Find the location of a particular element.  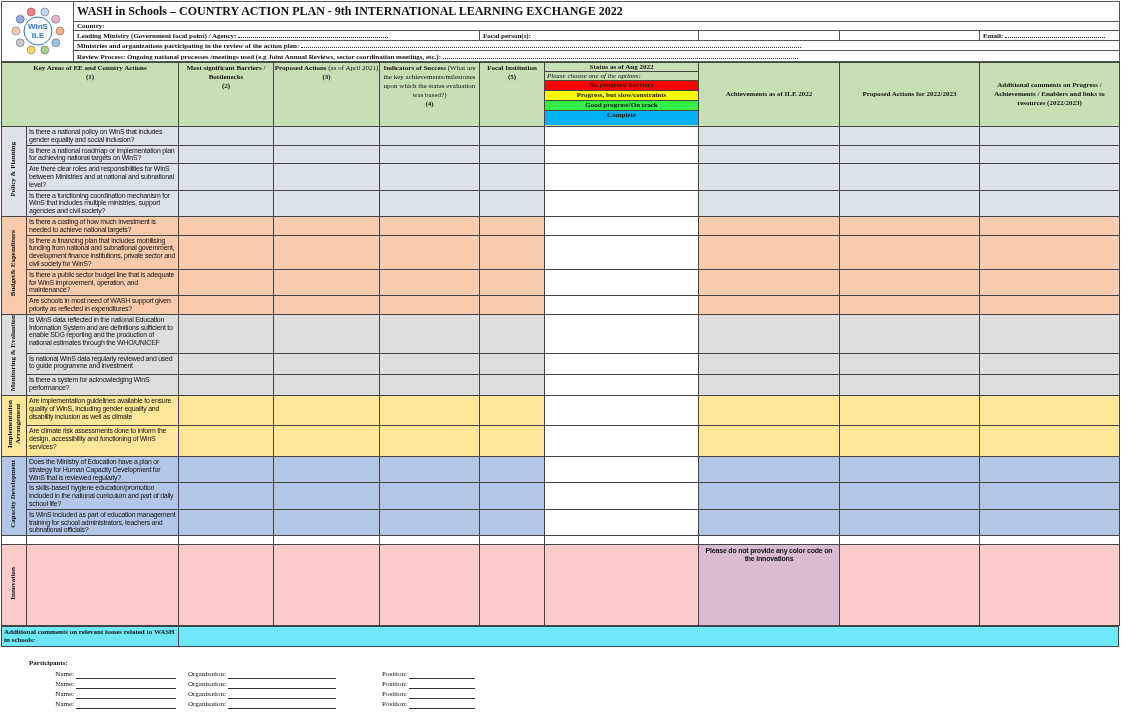

logo-text: WinS is located at coordinates (37, 26).